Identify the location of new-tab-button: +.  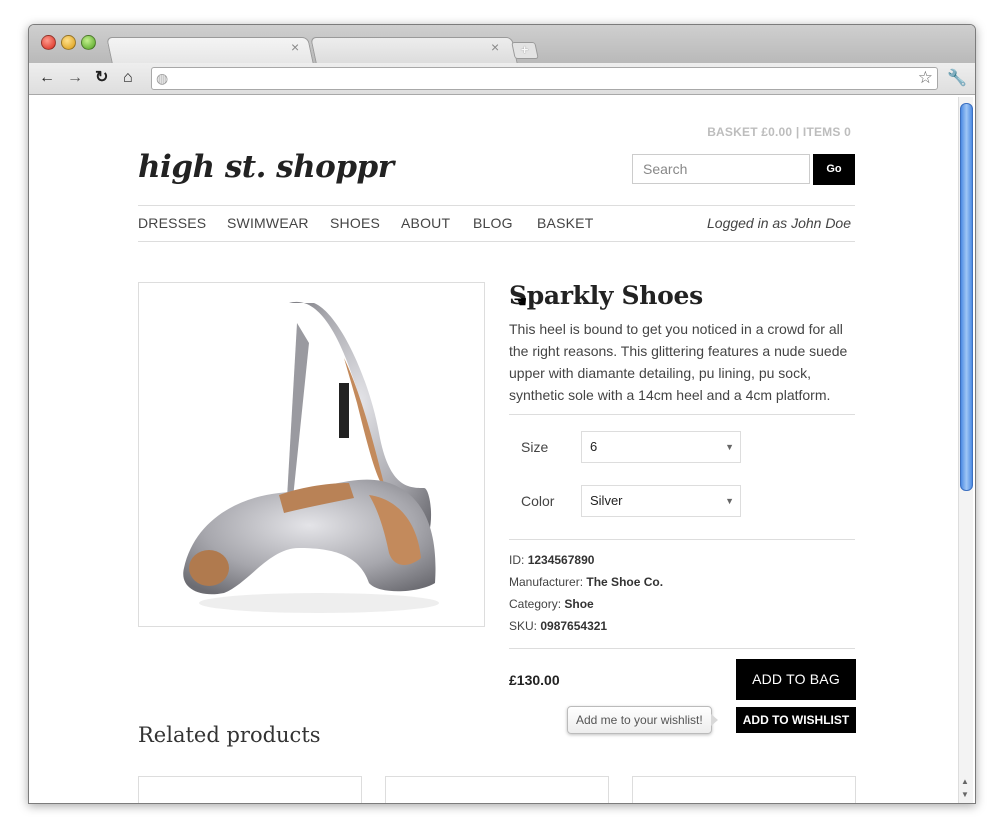
(525, 50).